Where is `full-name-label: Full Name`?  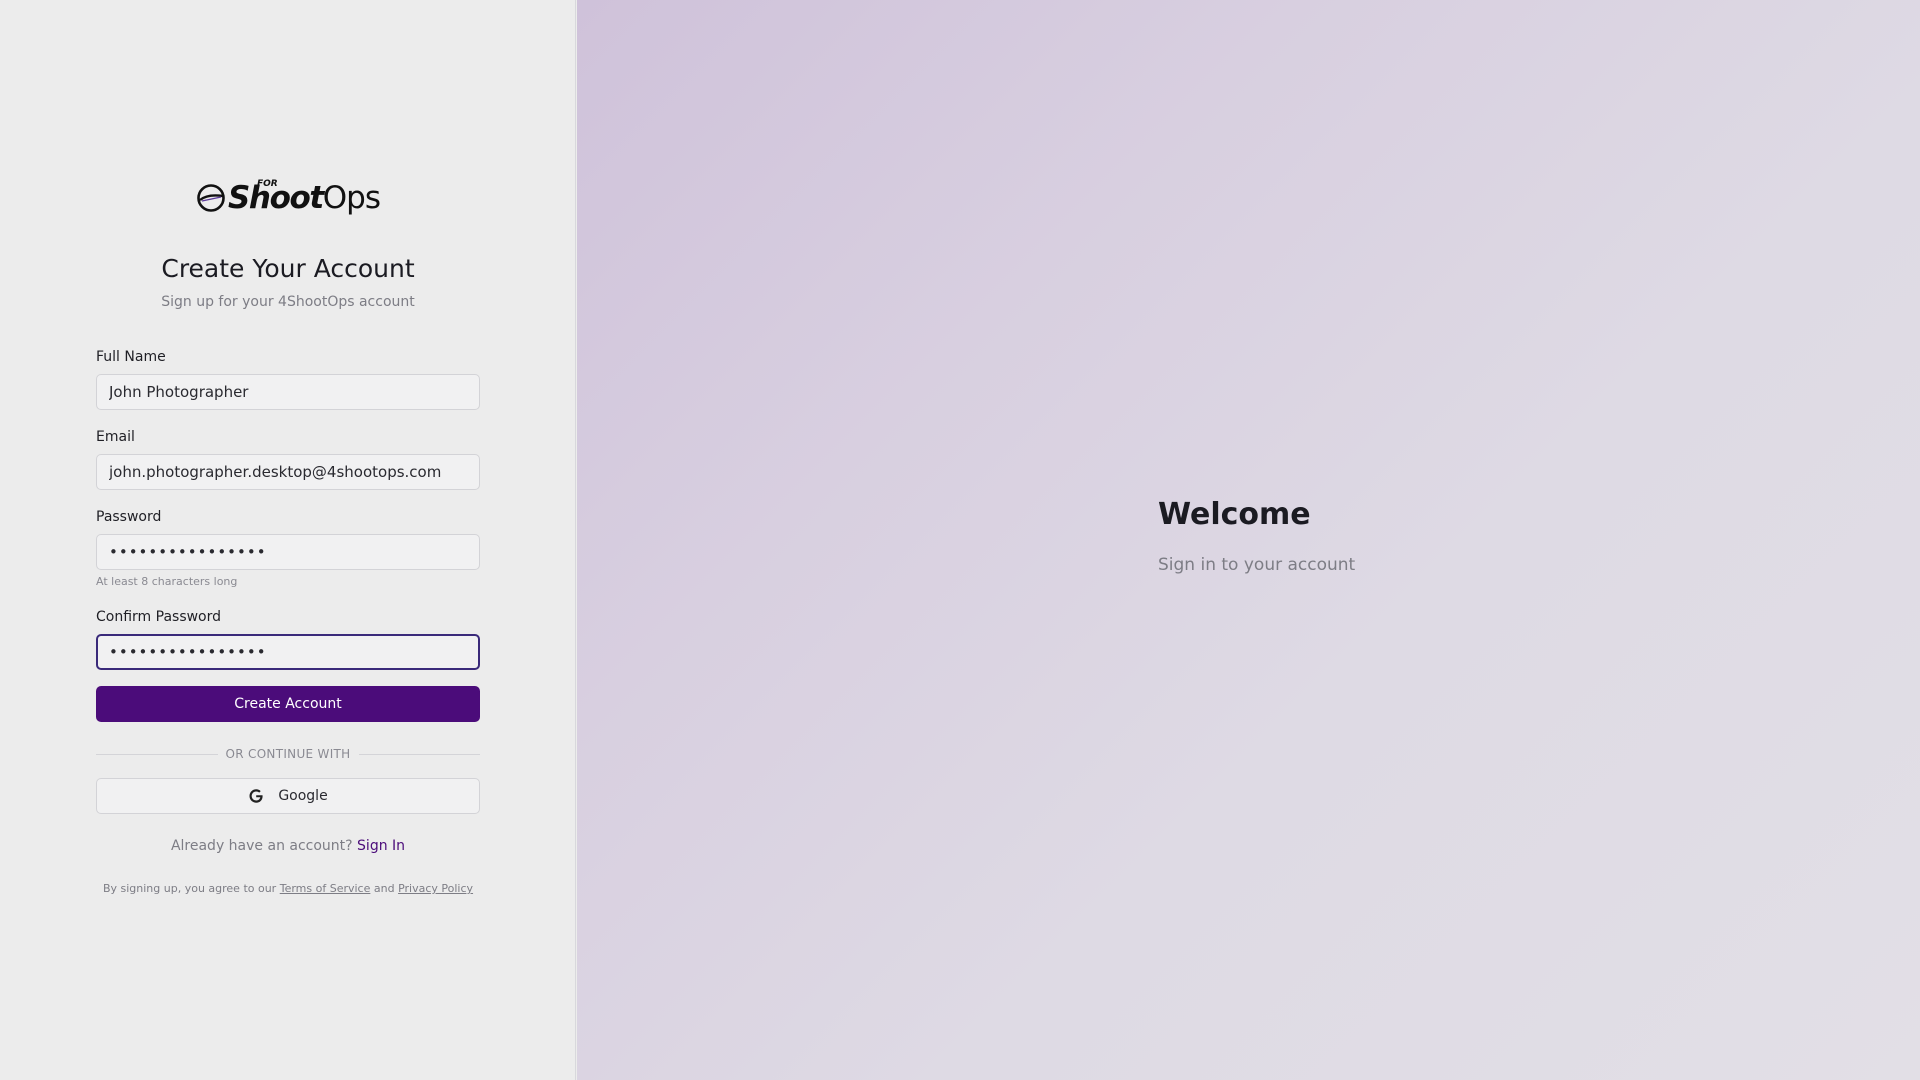 full-name-label: Full Name is located at coordinates (131, 357).